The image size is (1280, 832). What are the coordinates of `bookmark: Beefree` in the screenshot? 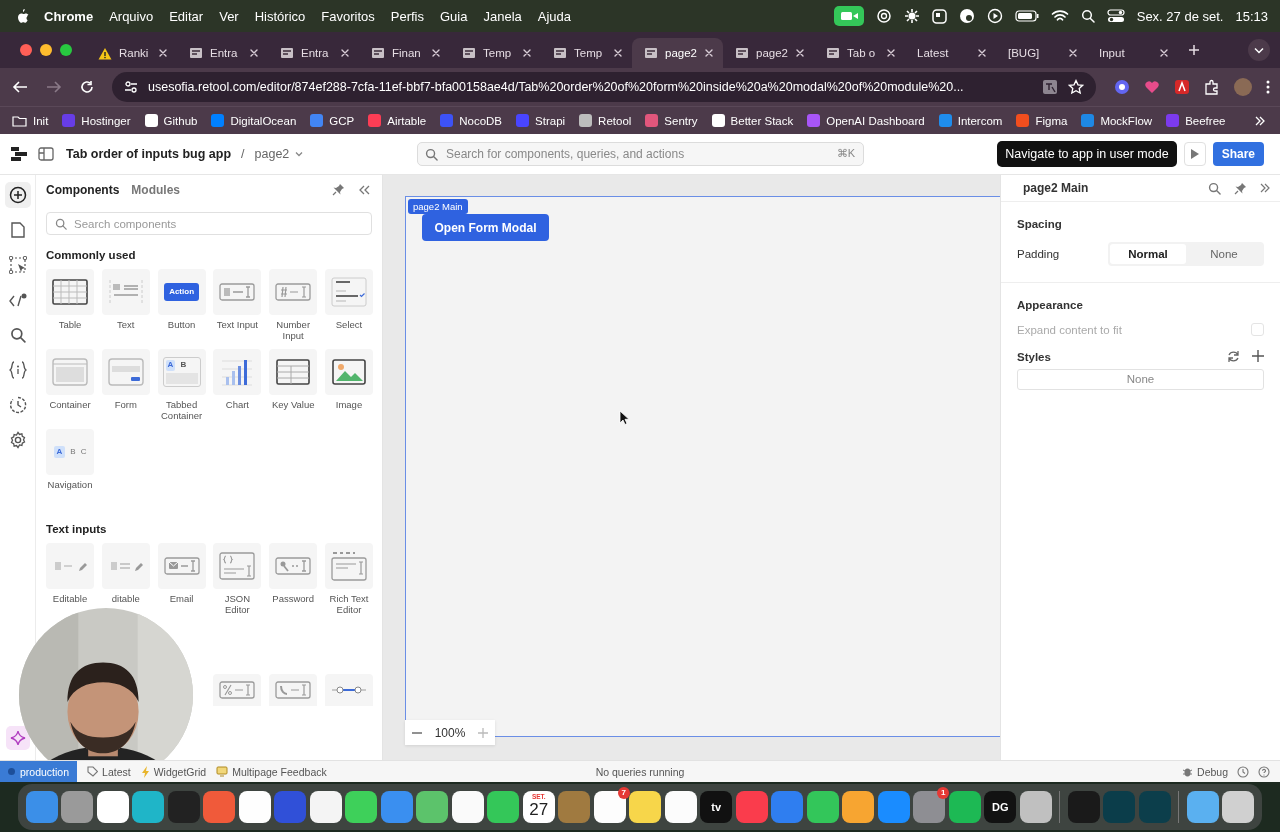 It's located at (1196, 120).